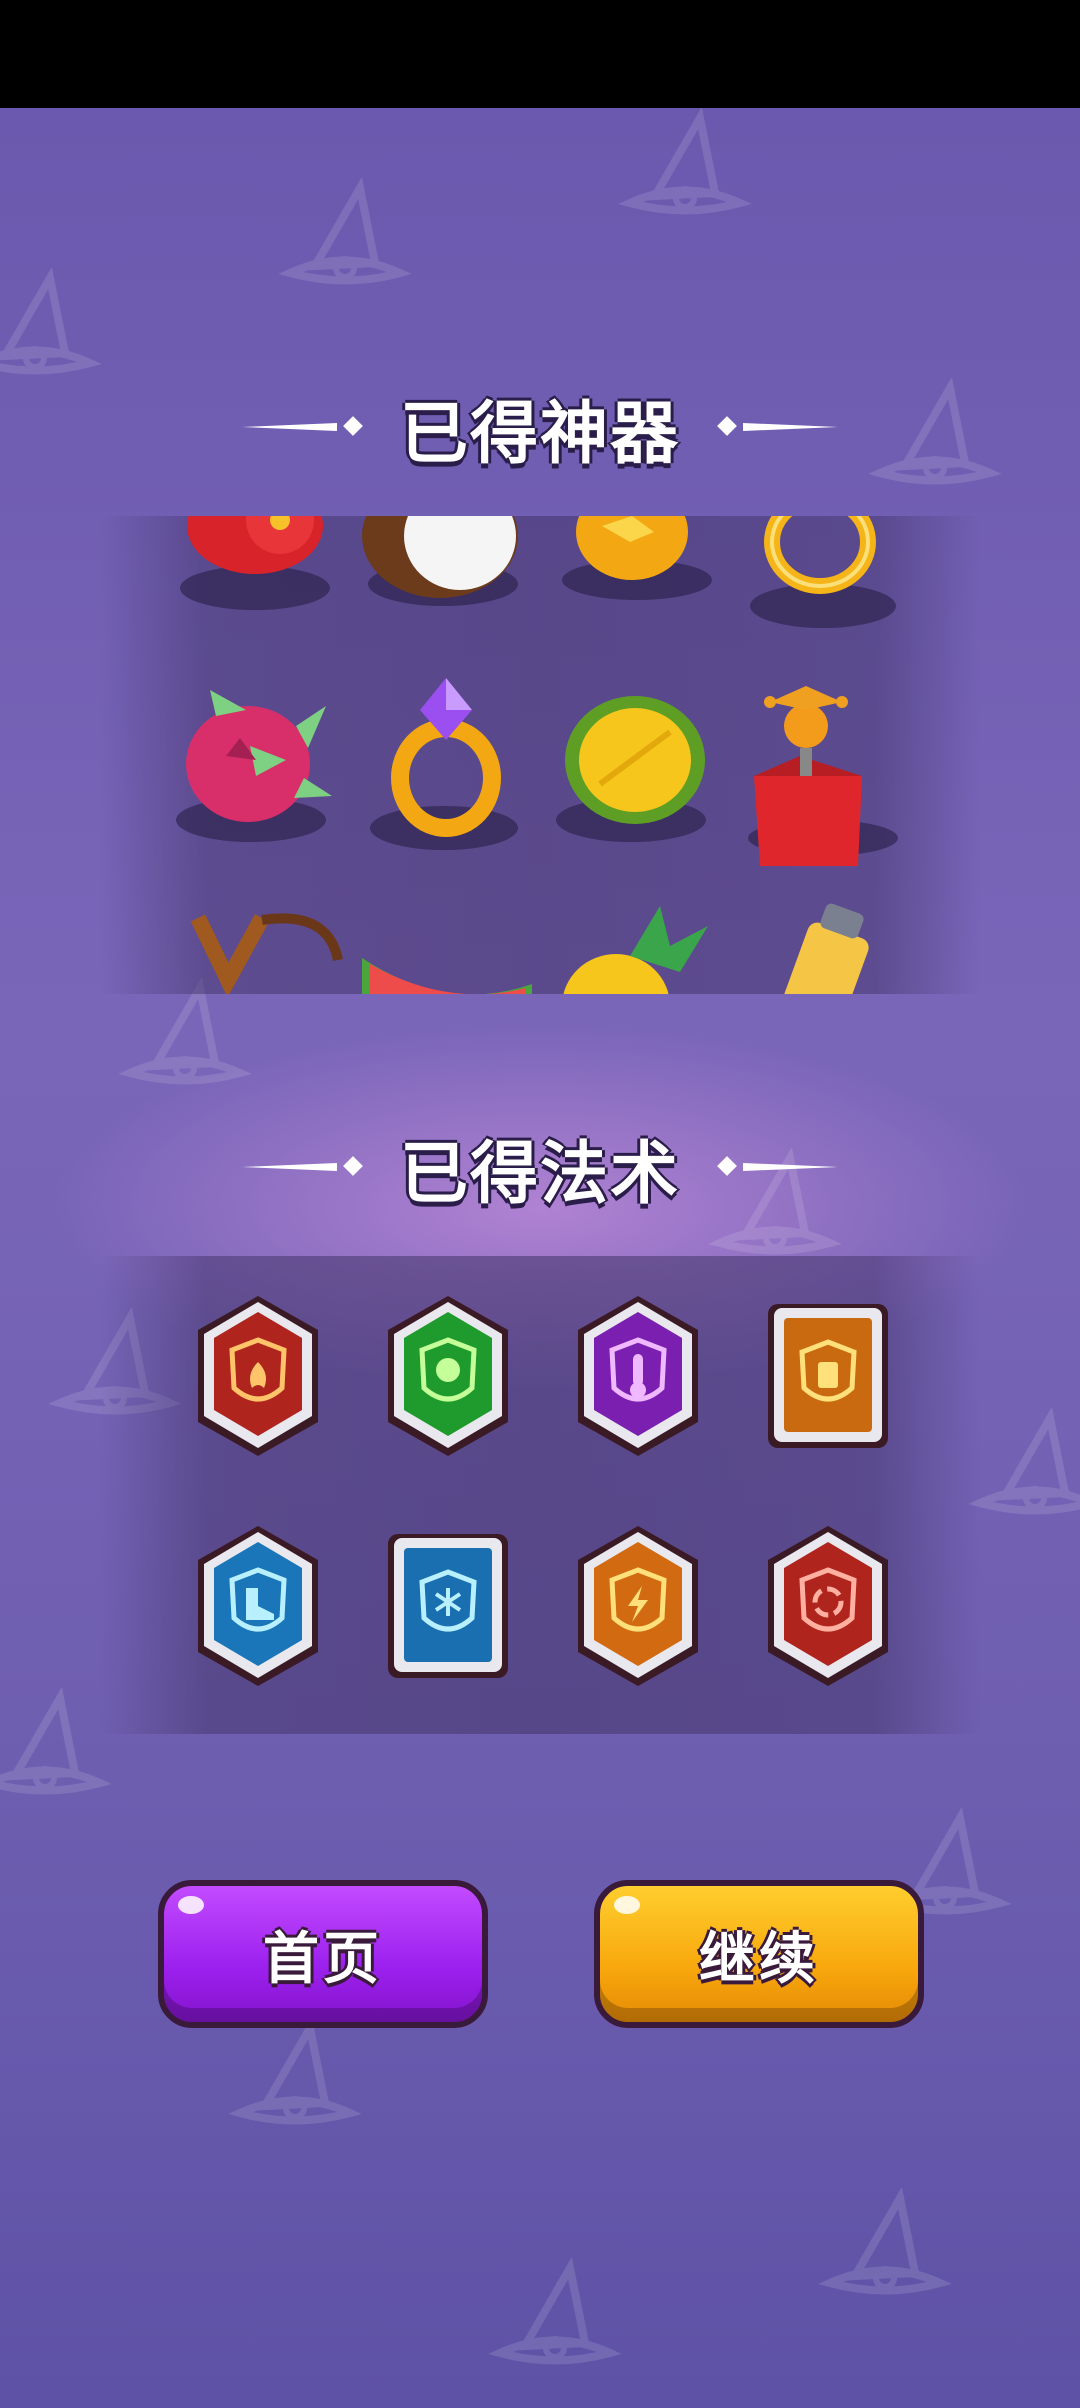  I want to click on dragon-fruit-icon, so click(259, 756).